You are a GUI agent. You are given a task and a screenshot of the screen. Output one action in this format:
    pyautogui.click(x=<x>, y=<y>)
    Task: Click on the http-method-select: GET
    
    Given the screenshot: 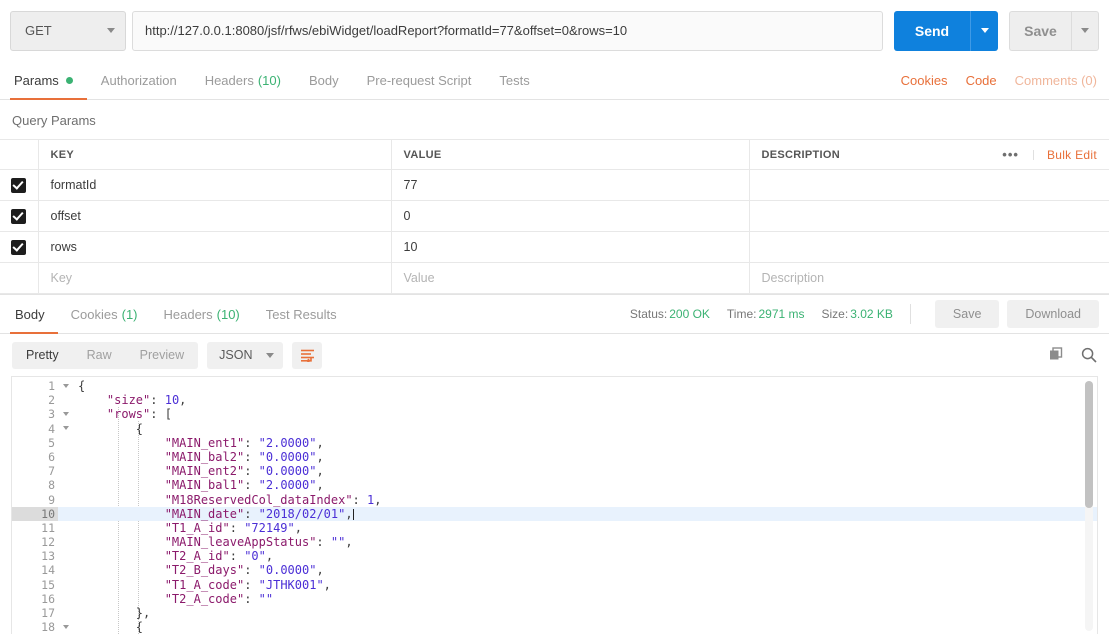 What is the action you would take?
    pyautogui.click(x=68, y=30)
    